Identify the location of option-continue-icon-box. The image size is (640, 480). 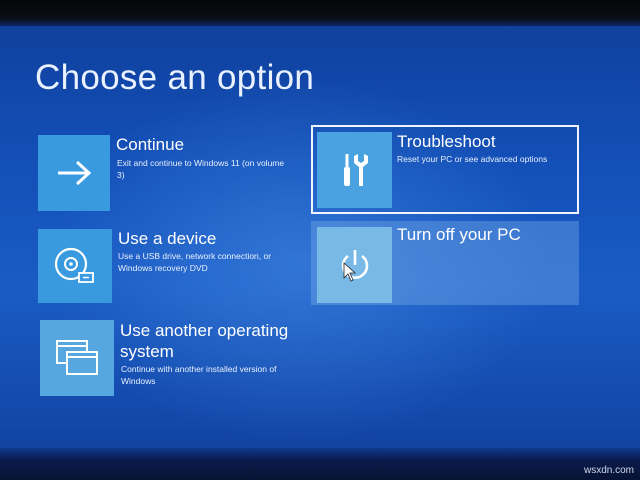
(74, 173).